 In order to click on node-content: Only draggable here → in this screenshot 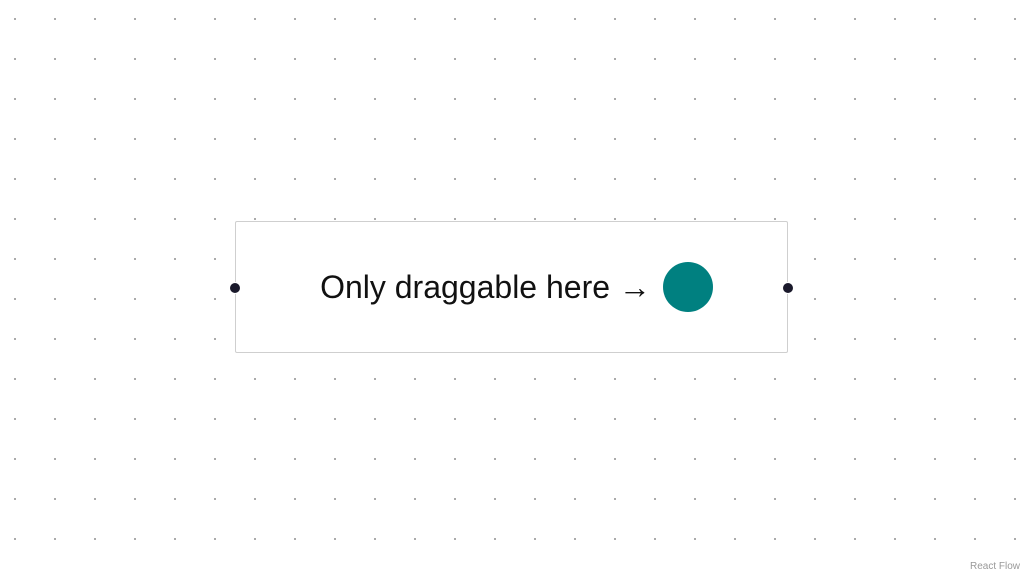, I will do `click(511, 287)`.